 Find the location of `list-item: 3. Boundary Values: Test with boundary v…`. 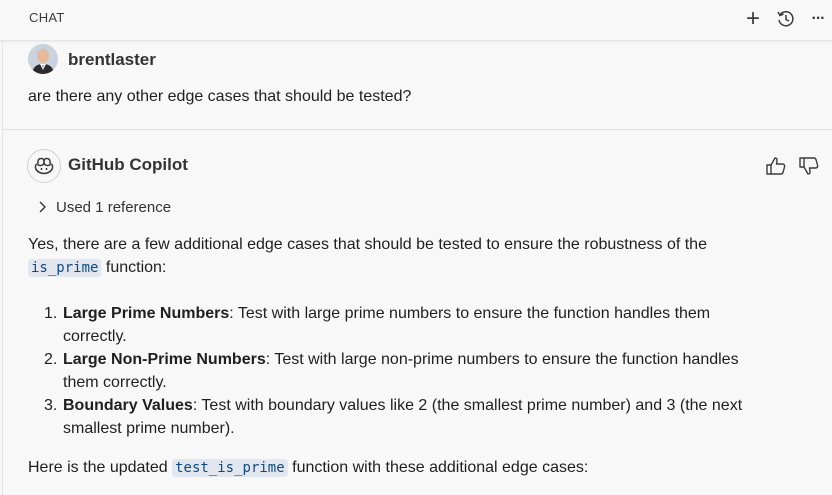

list-item: 3. Boundary Values: Test with boundary v… is located at coordinates (418, 417).